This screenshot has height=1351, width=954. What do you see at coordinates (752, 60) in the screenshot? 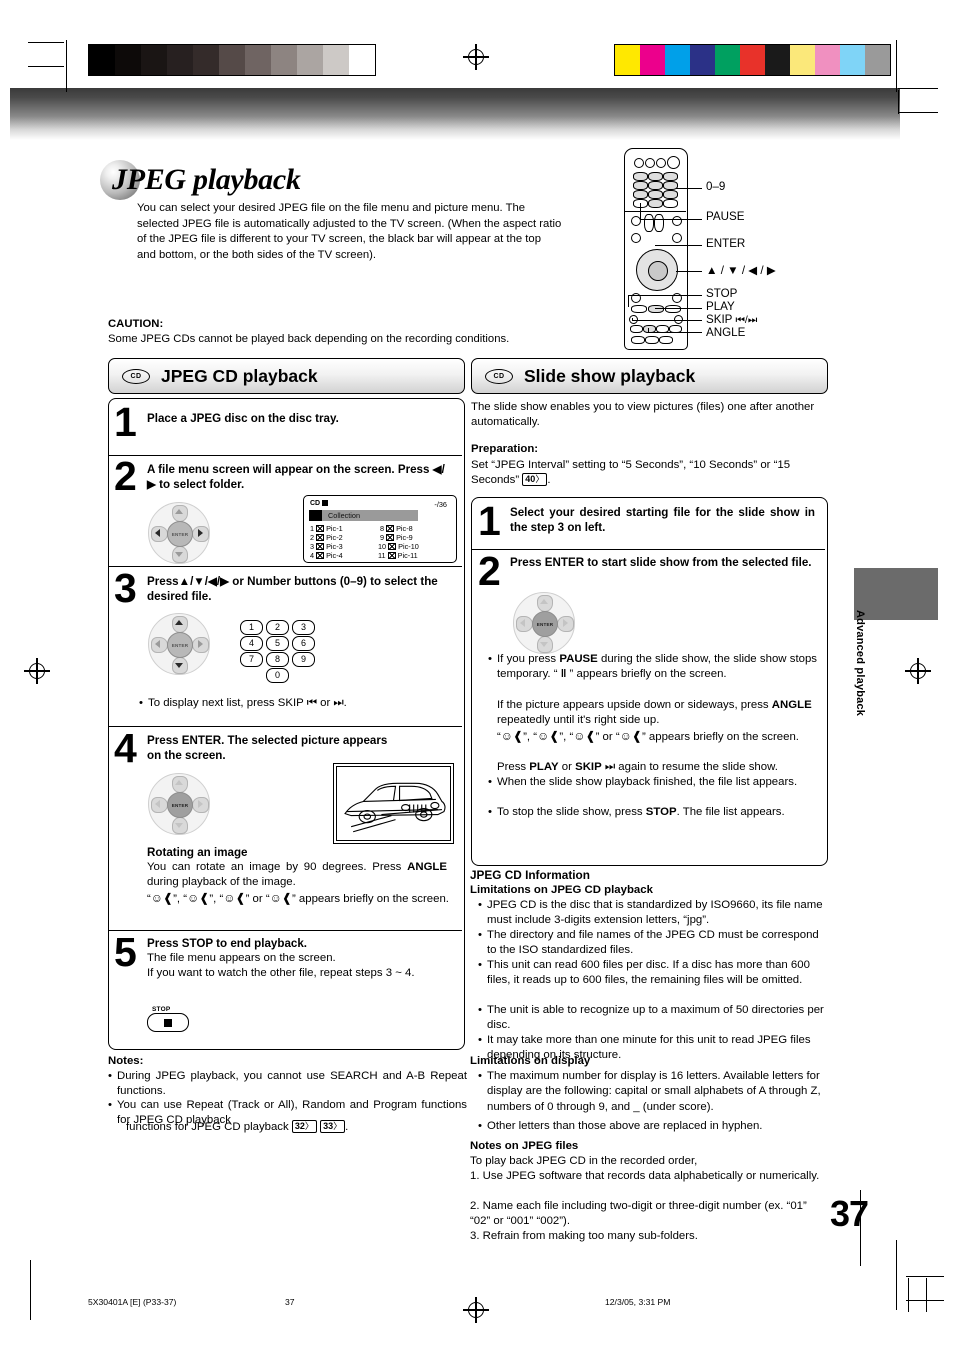
I see `color-calibration-bar` at bounding box center [752, 60].